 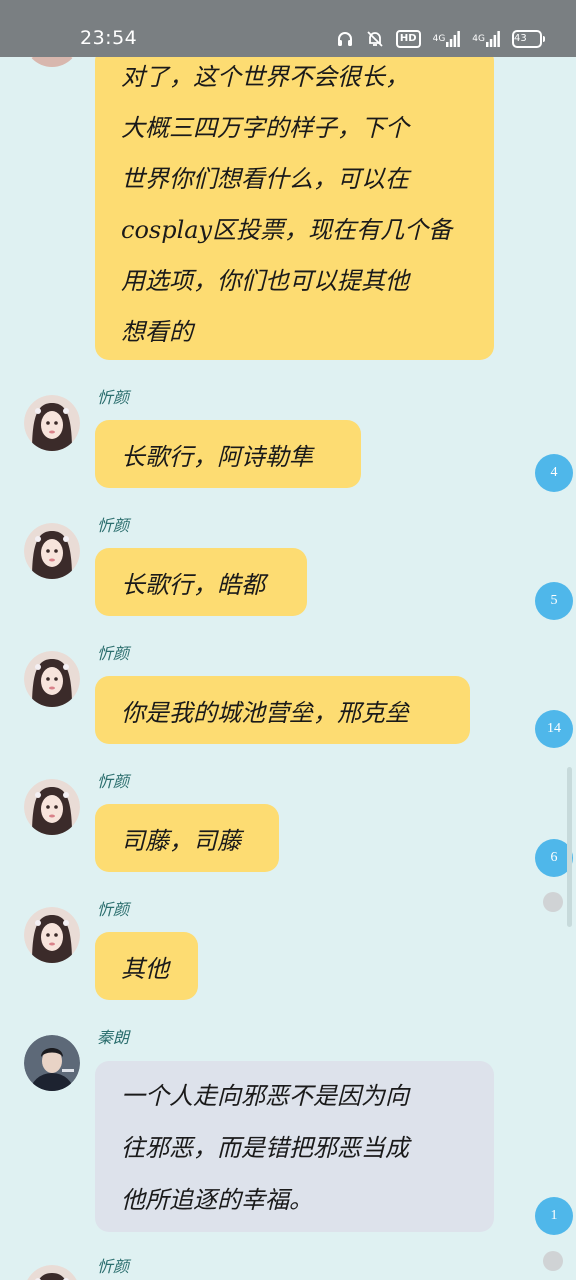 I want to click on scrollbar, so click(x=569, y=847).